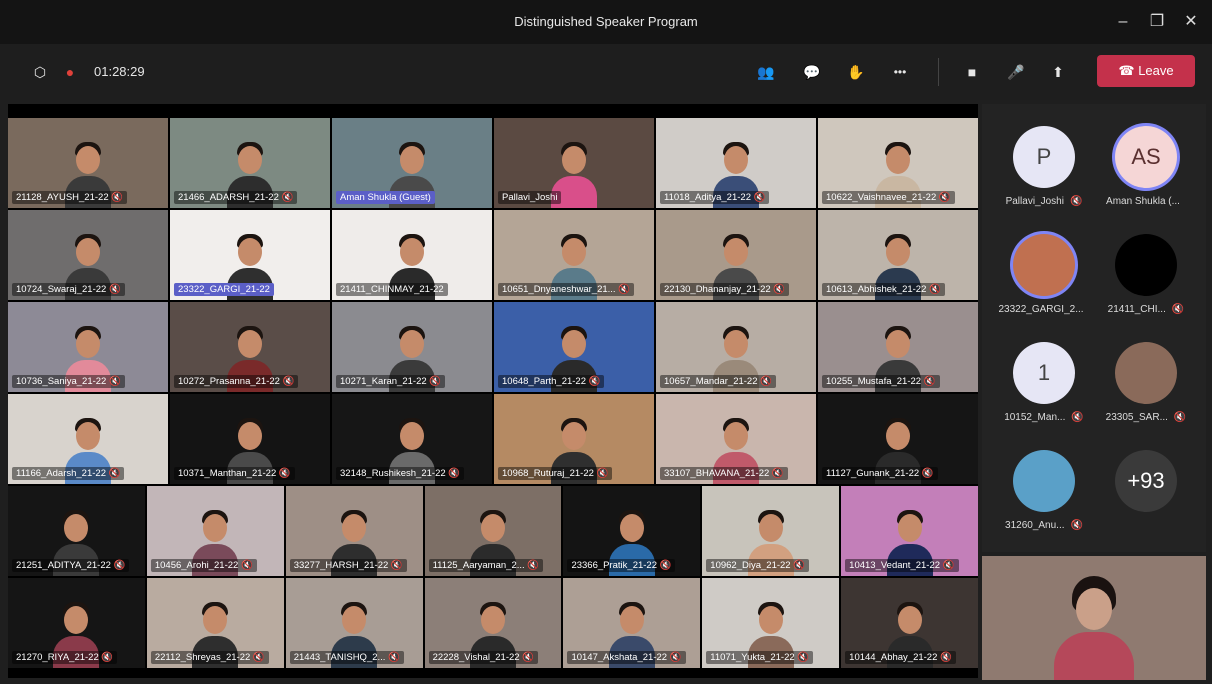  I want to click on reactions-icon: ✋, so click(856, 72).